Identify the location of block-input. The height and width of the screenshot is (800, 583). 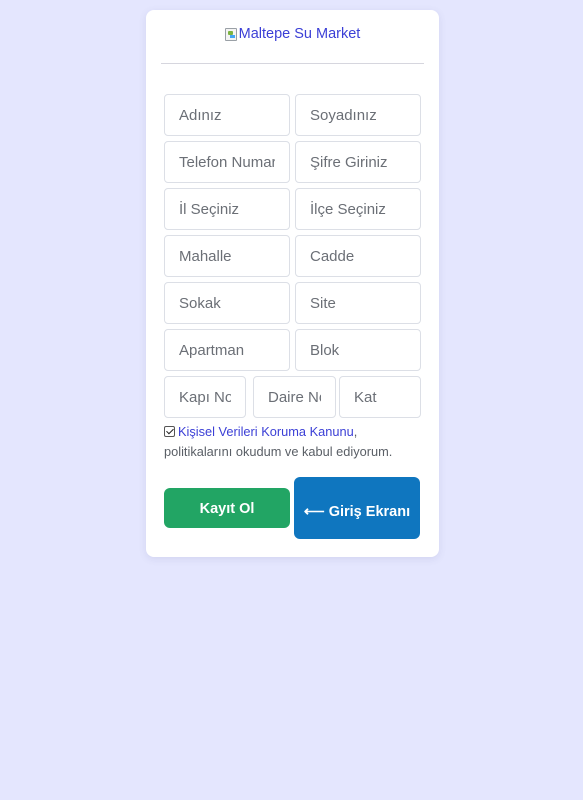
(358, 350).